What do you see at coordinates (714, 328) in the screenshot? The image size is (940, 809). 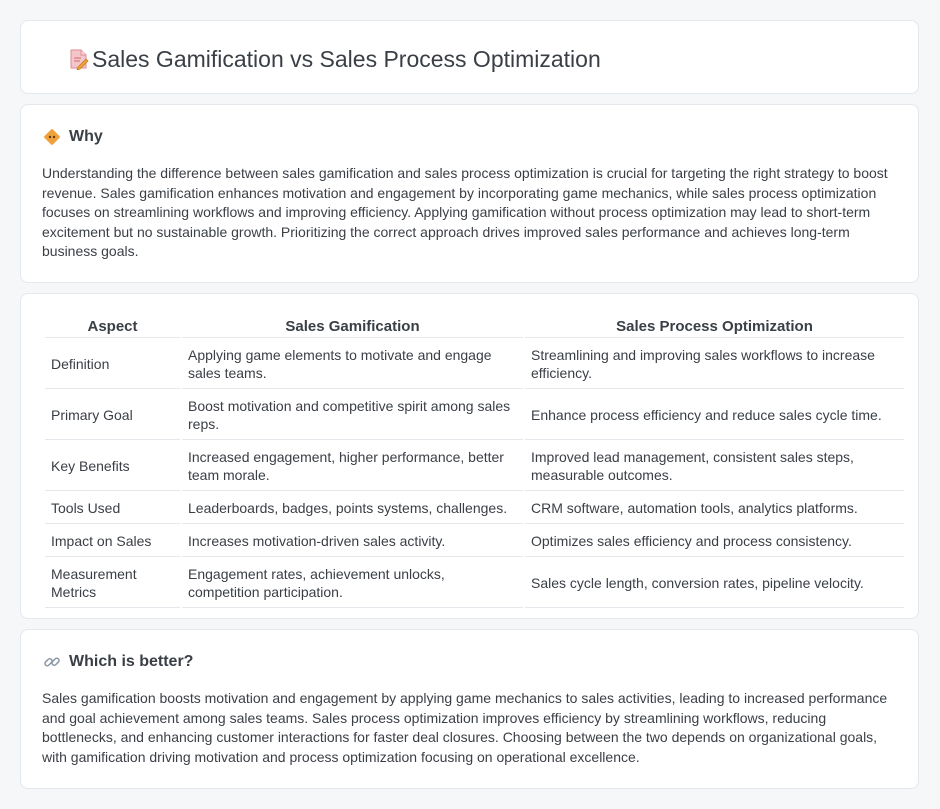 I see `column-header-optimization: Sales Process Optimization` at bounding box center [714, 328].